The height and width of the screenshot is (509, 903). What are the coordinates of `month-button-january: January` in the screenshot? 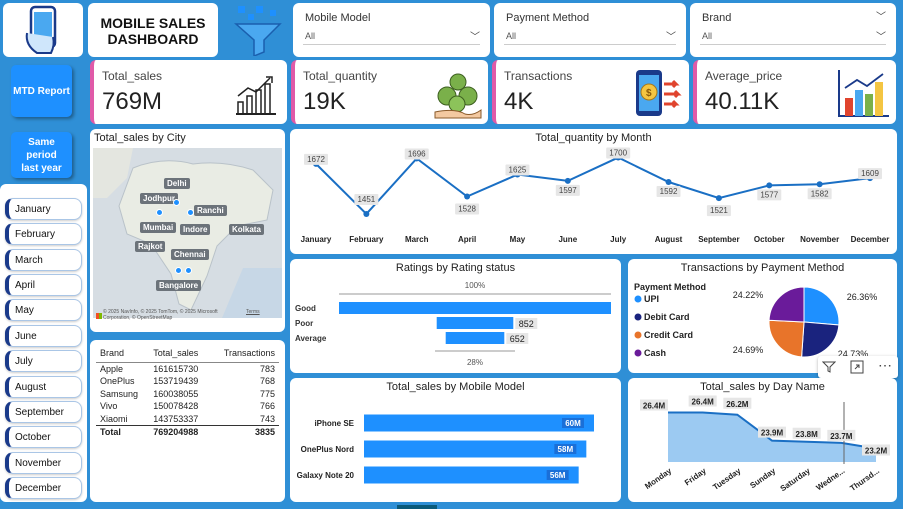 It's located at (43, 209).